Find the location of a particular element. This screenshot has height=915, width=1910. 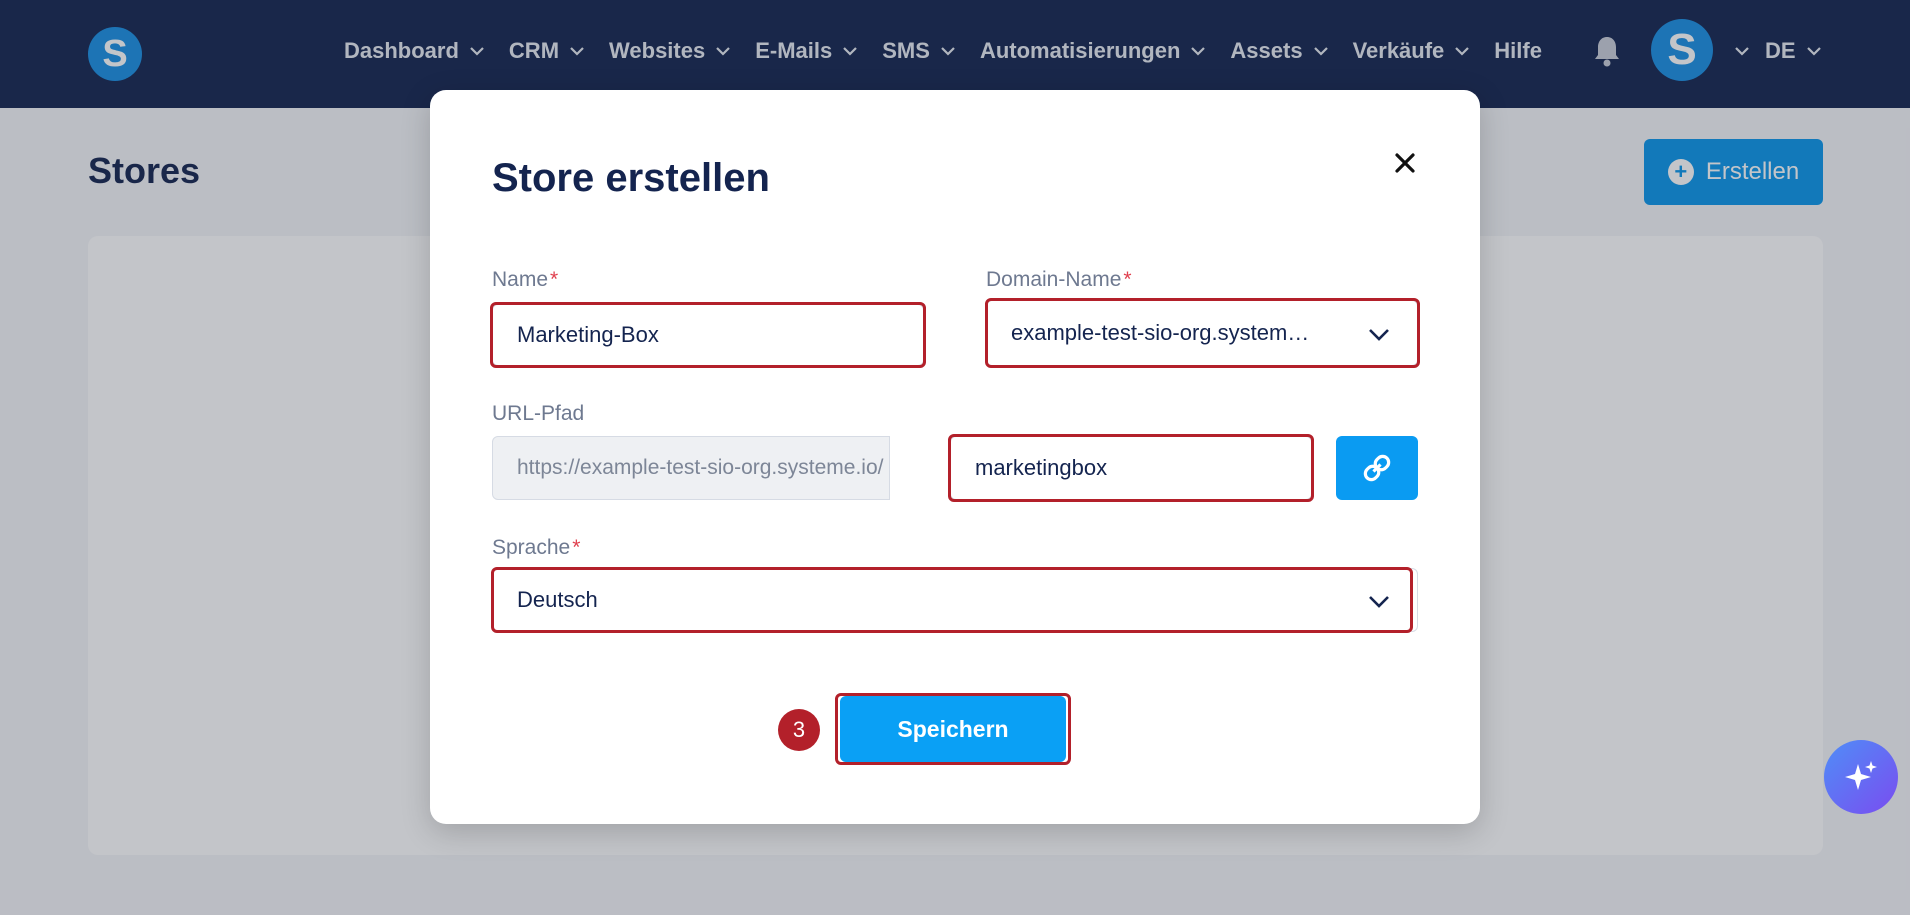

language-select: Deutsch is located at coordinates (955, 600).